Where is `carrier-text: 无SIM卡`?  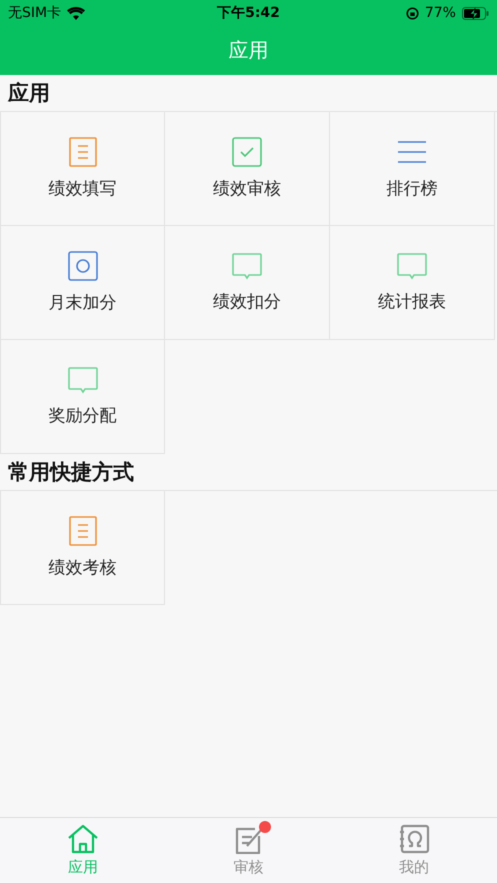
carrier-text: 无SIM卡 is located at coordinates (35, 13).